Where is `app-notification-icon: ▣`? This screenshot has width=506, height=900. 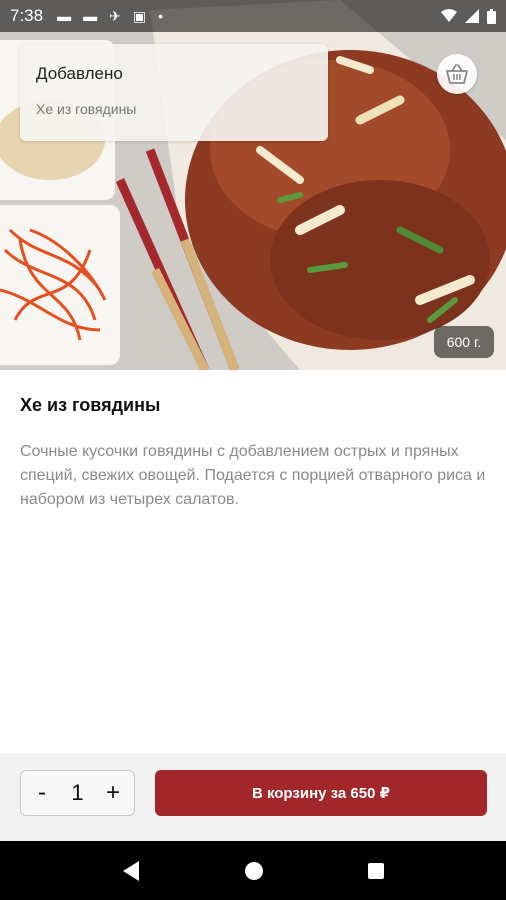
app-notification-icon: ▣ is located at coordinates (139, 15).